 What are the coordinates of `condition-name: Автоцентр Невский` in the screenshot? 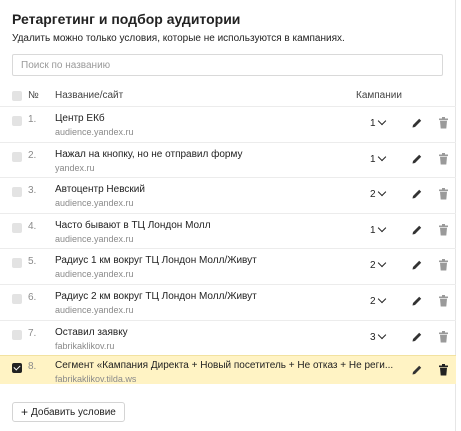 It's located at (100, 189).